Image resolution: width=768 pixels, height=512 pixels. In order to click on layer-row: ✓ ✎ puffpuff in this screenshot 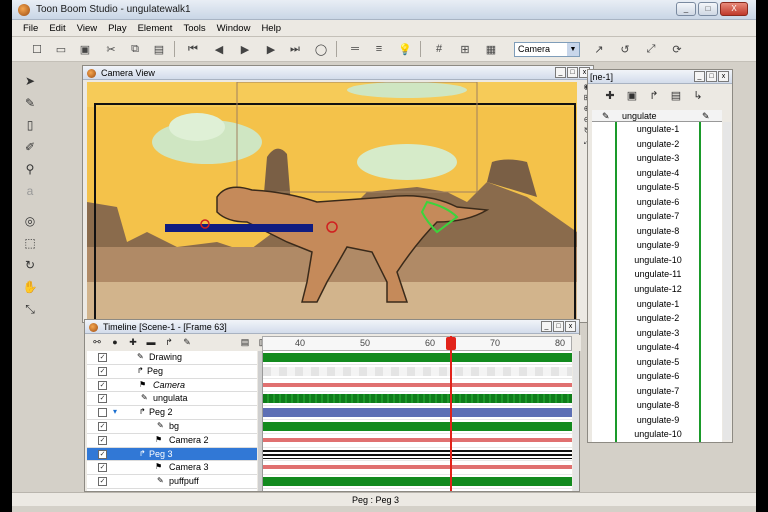, I will do `click(172, 482)`.